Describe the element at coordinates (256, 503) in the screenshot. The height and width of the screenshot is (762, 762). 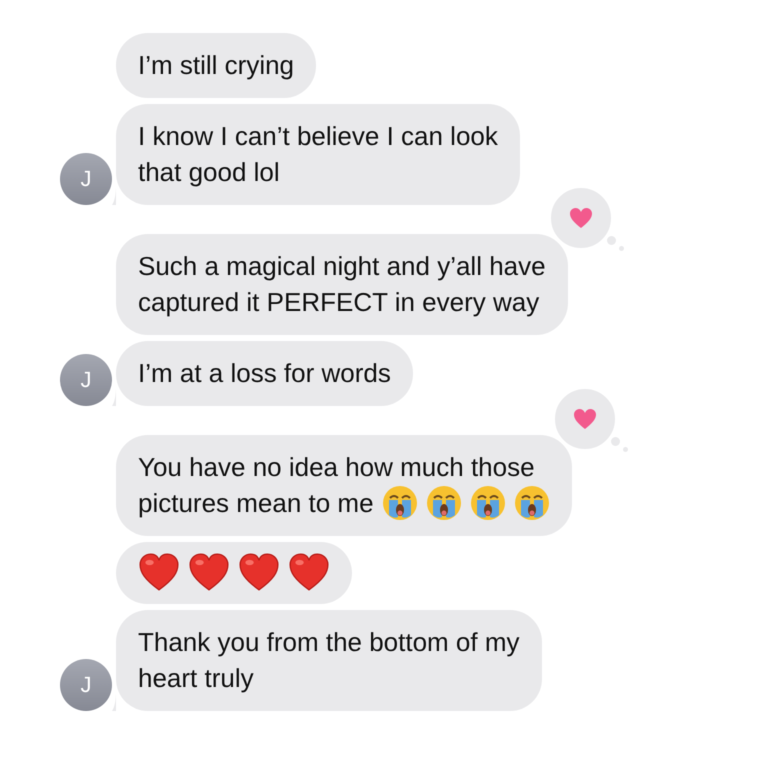
I see `message-text: pictures mean to me` at that location.